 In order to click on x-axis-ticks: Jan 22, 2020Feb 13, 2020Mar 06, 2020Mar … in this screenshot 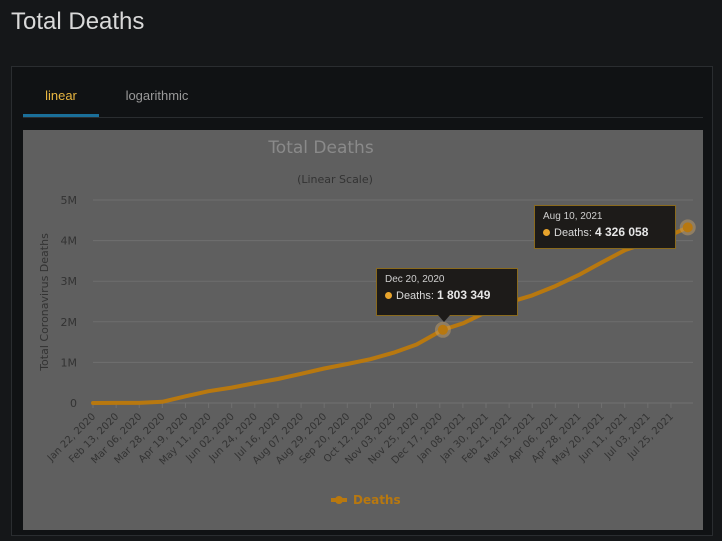, I will do `click(360, 435)`.